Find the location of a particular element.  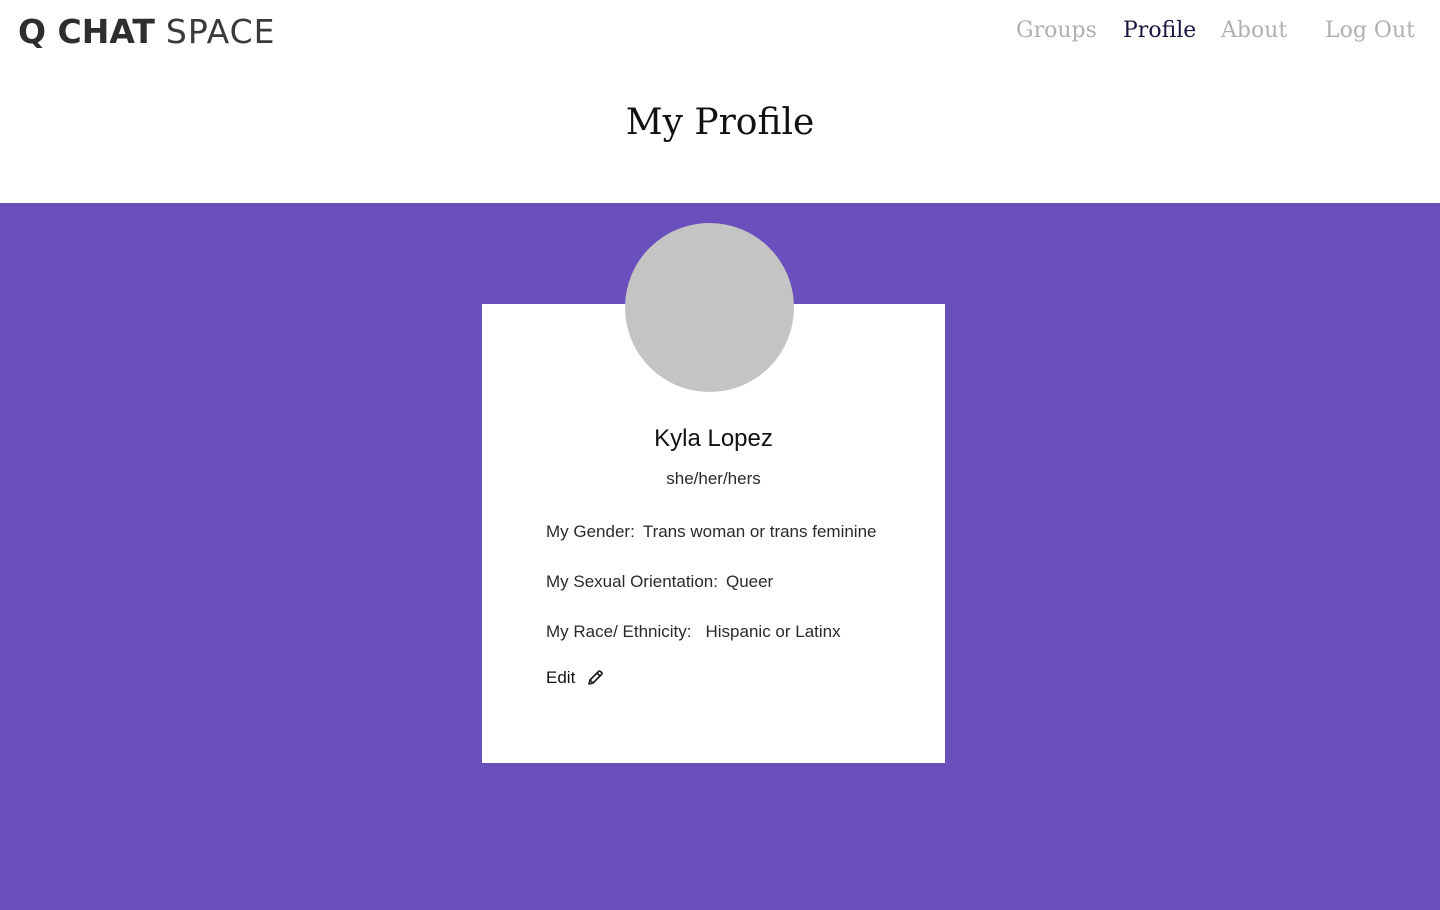

edit-label: Edit is located at coordinates (561, 677).